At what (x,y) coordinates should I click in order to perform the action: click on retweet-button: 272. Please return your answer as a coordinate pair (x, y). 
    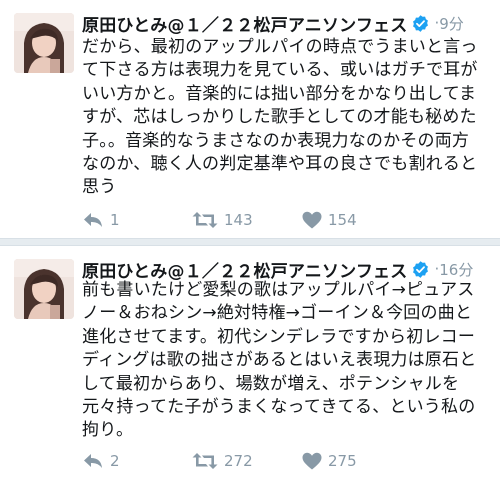
    Looking at the image, I should click on (247, 461).